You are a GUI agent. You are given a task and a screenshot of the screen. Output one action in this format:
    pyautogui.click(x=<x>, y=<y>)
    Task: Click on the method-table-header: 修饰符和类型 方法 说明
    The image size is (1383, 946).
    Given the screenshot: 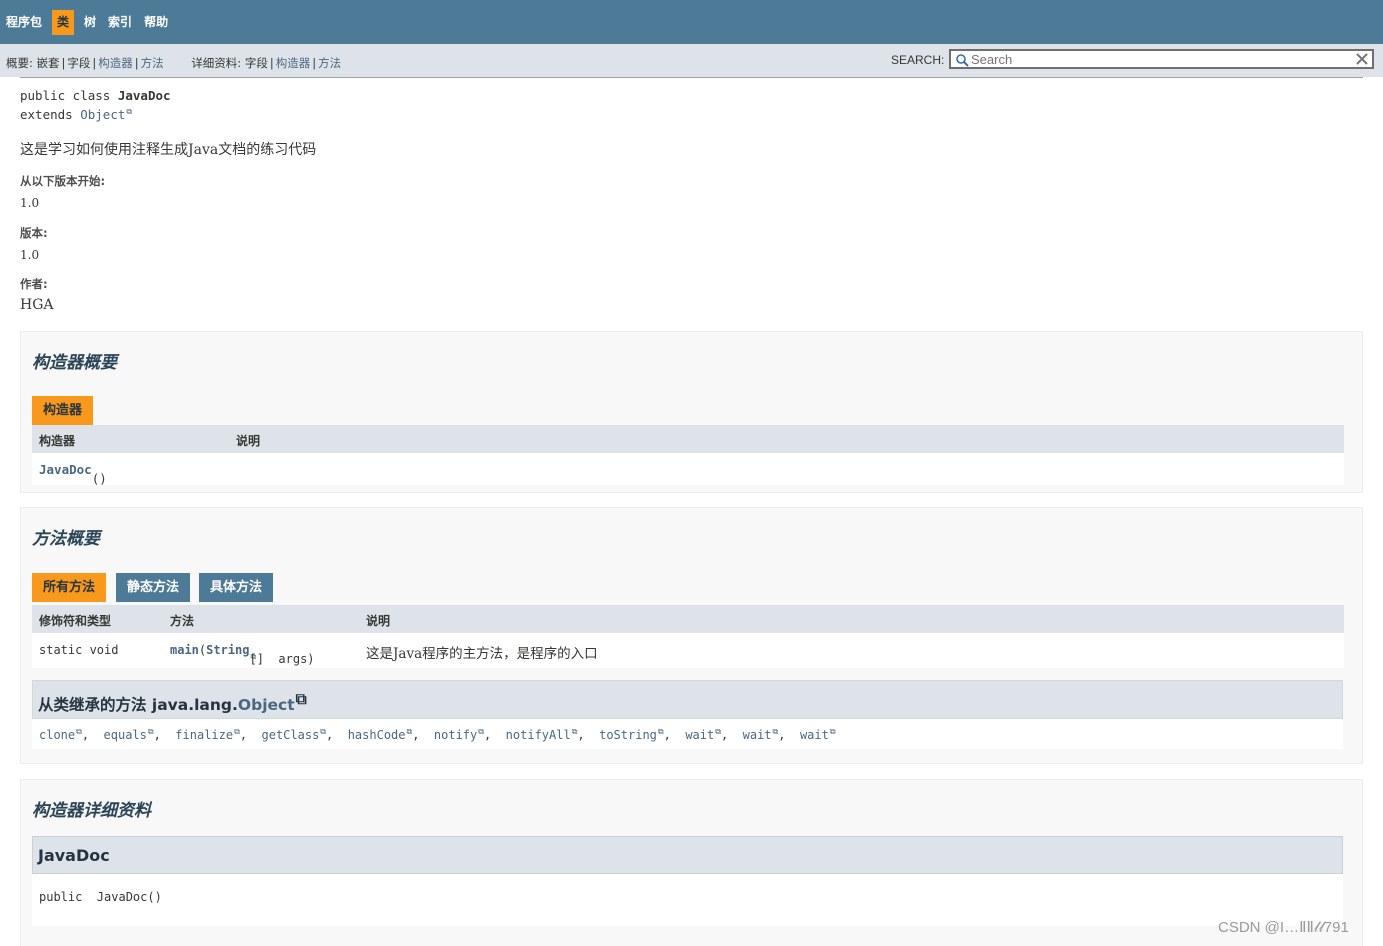 What is the action you would take?
    pyautogui.click(x=688, y=619)
    